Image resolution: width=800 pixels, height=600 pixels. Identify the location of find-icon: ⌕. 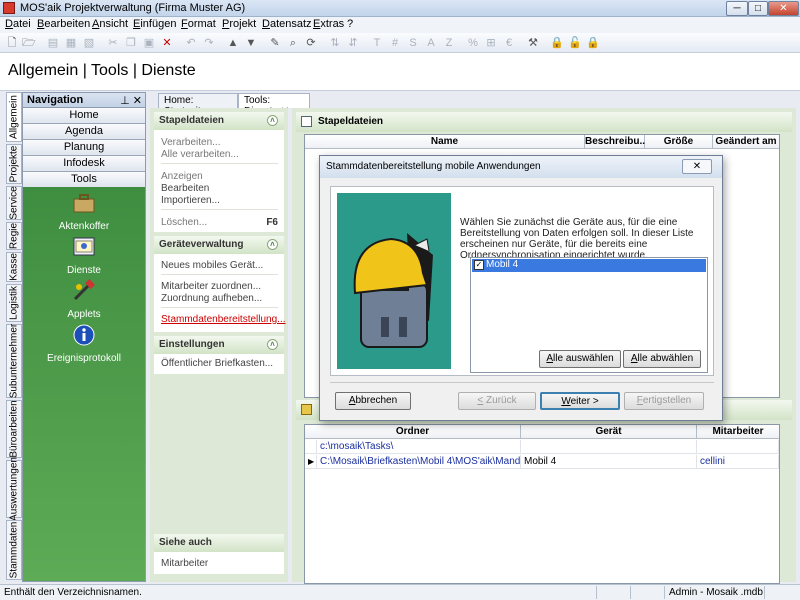
(293, 43).